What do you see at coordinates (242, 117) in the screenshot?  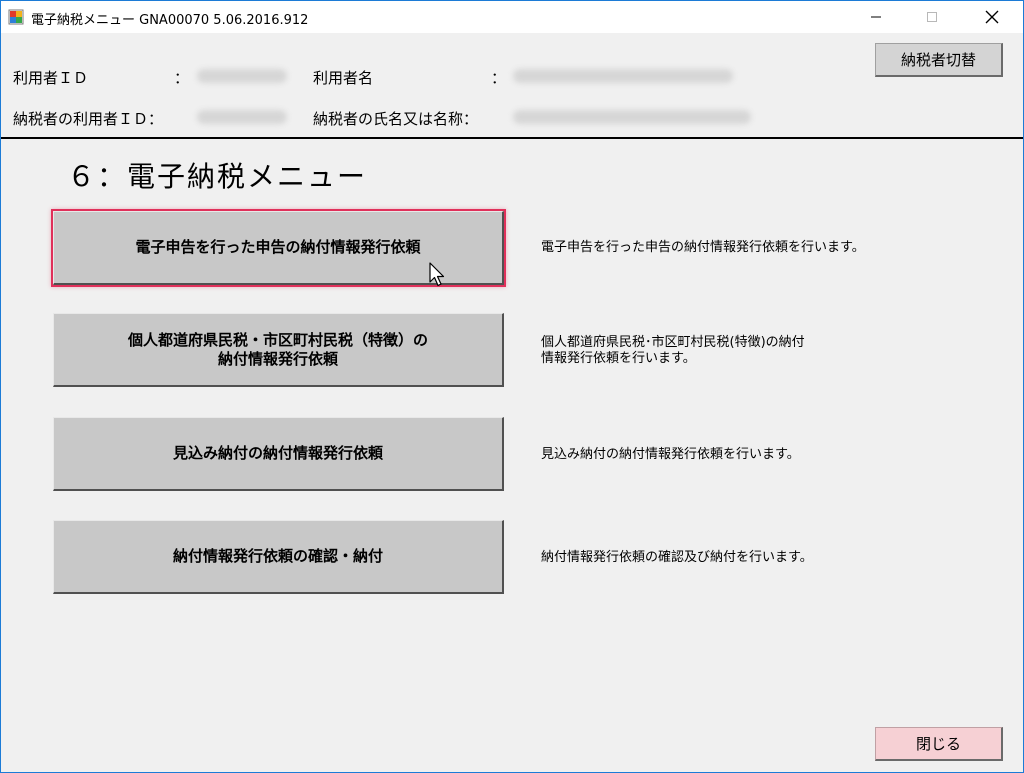 I see `taxpayer-id-value` at bounding box center [242, 117].